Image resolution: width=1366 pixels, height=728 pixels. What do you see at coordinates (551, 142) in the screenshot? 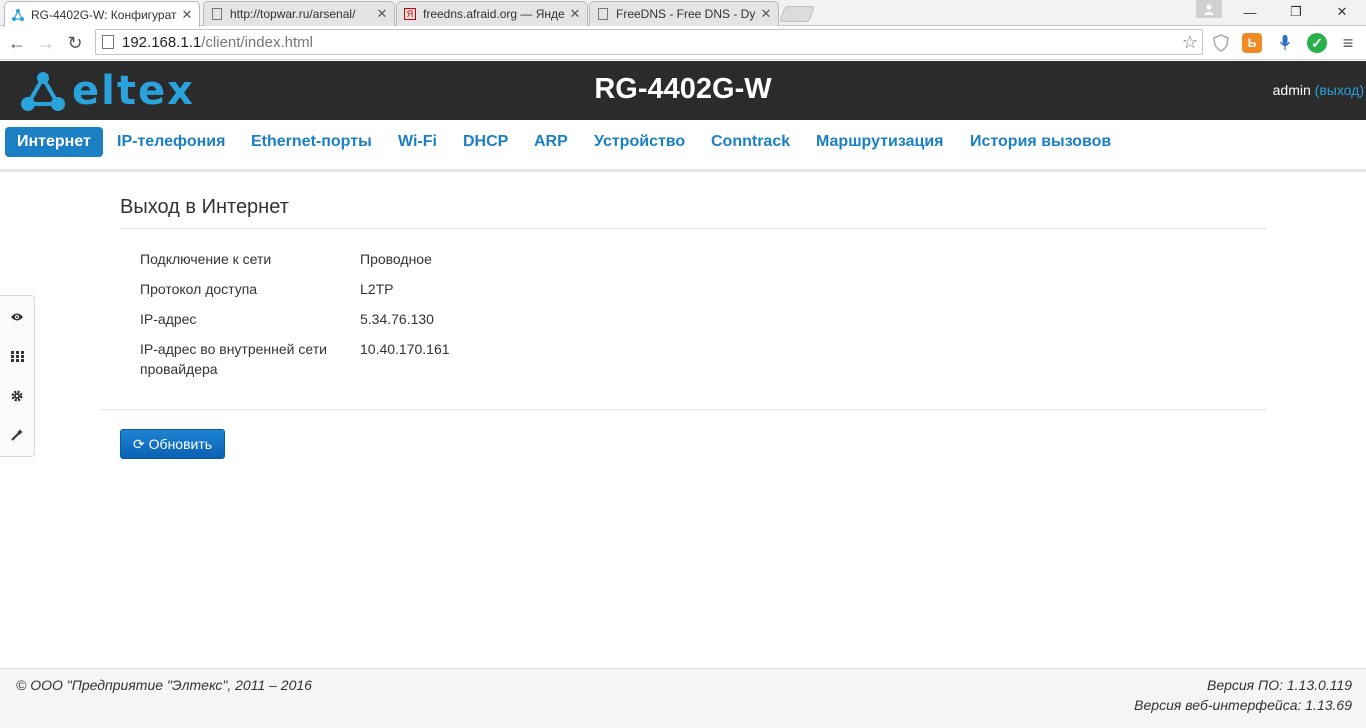
I see `nav-arp: ARP` at bounding box center [551, 142].